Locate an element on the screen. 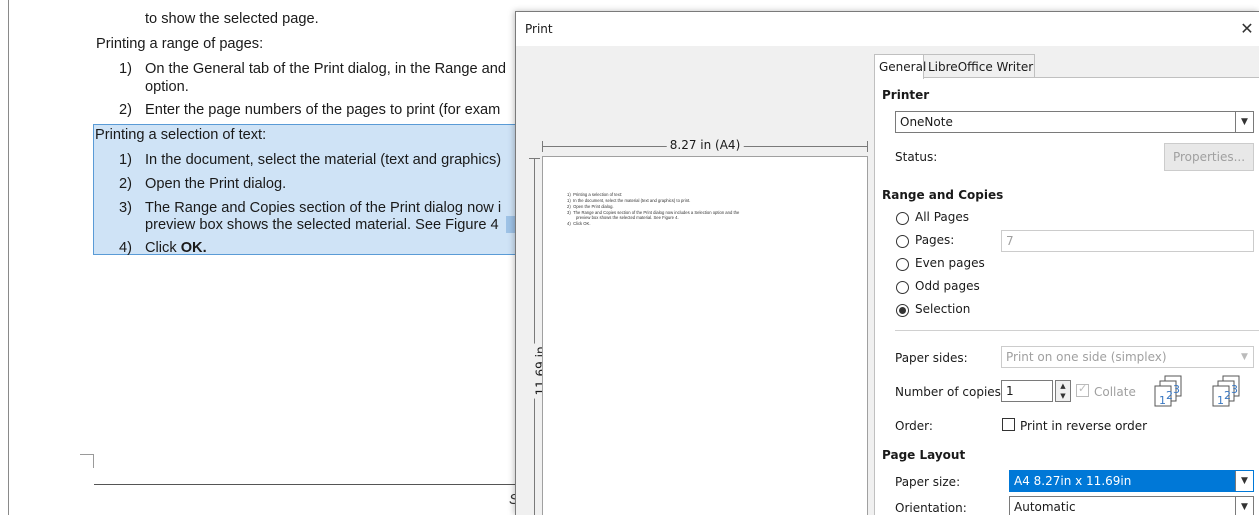  paper-size-label: Paper size: is located at coordinates (928, 482).